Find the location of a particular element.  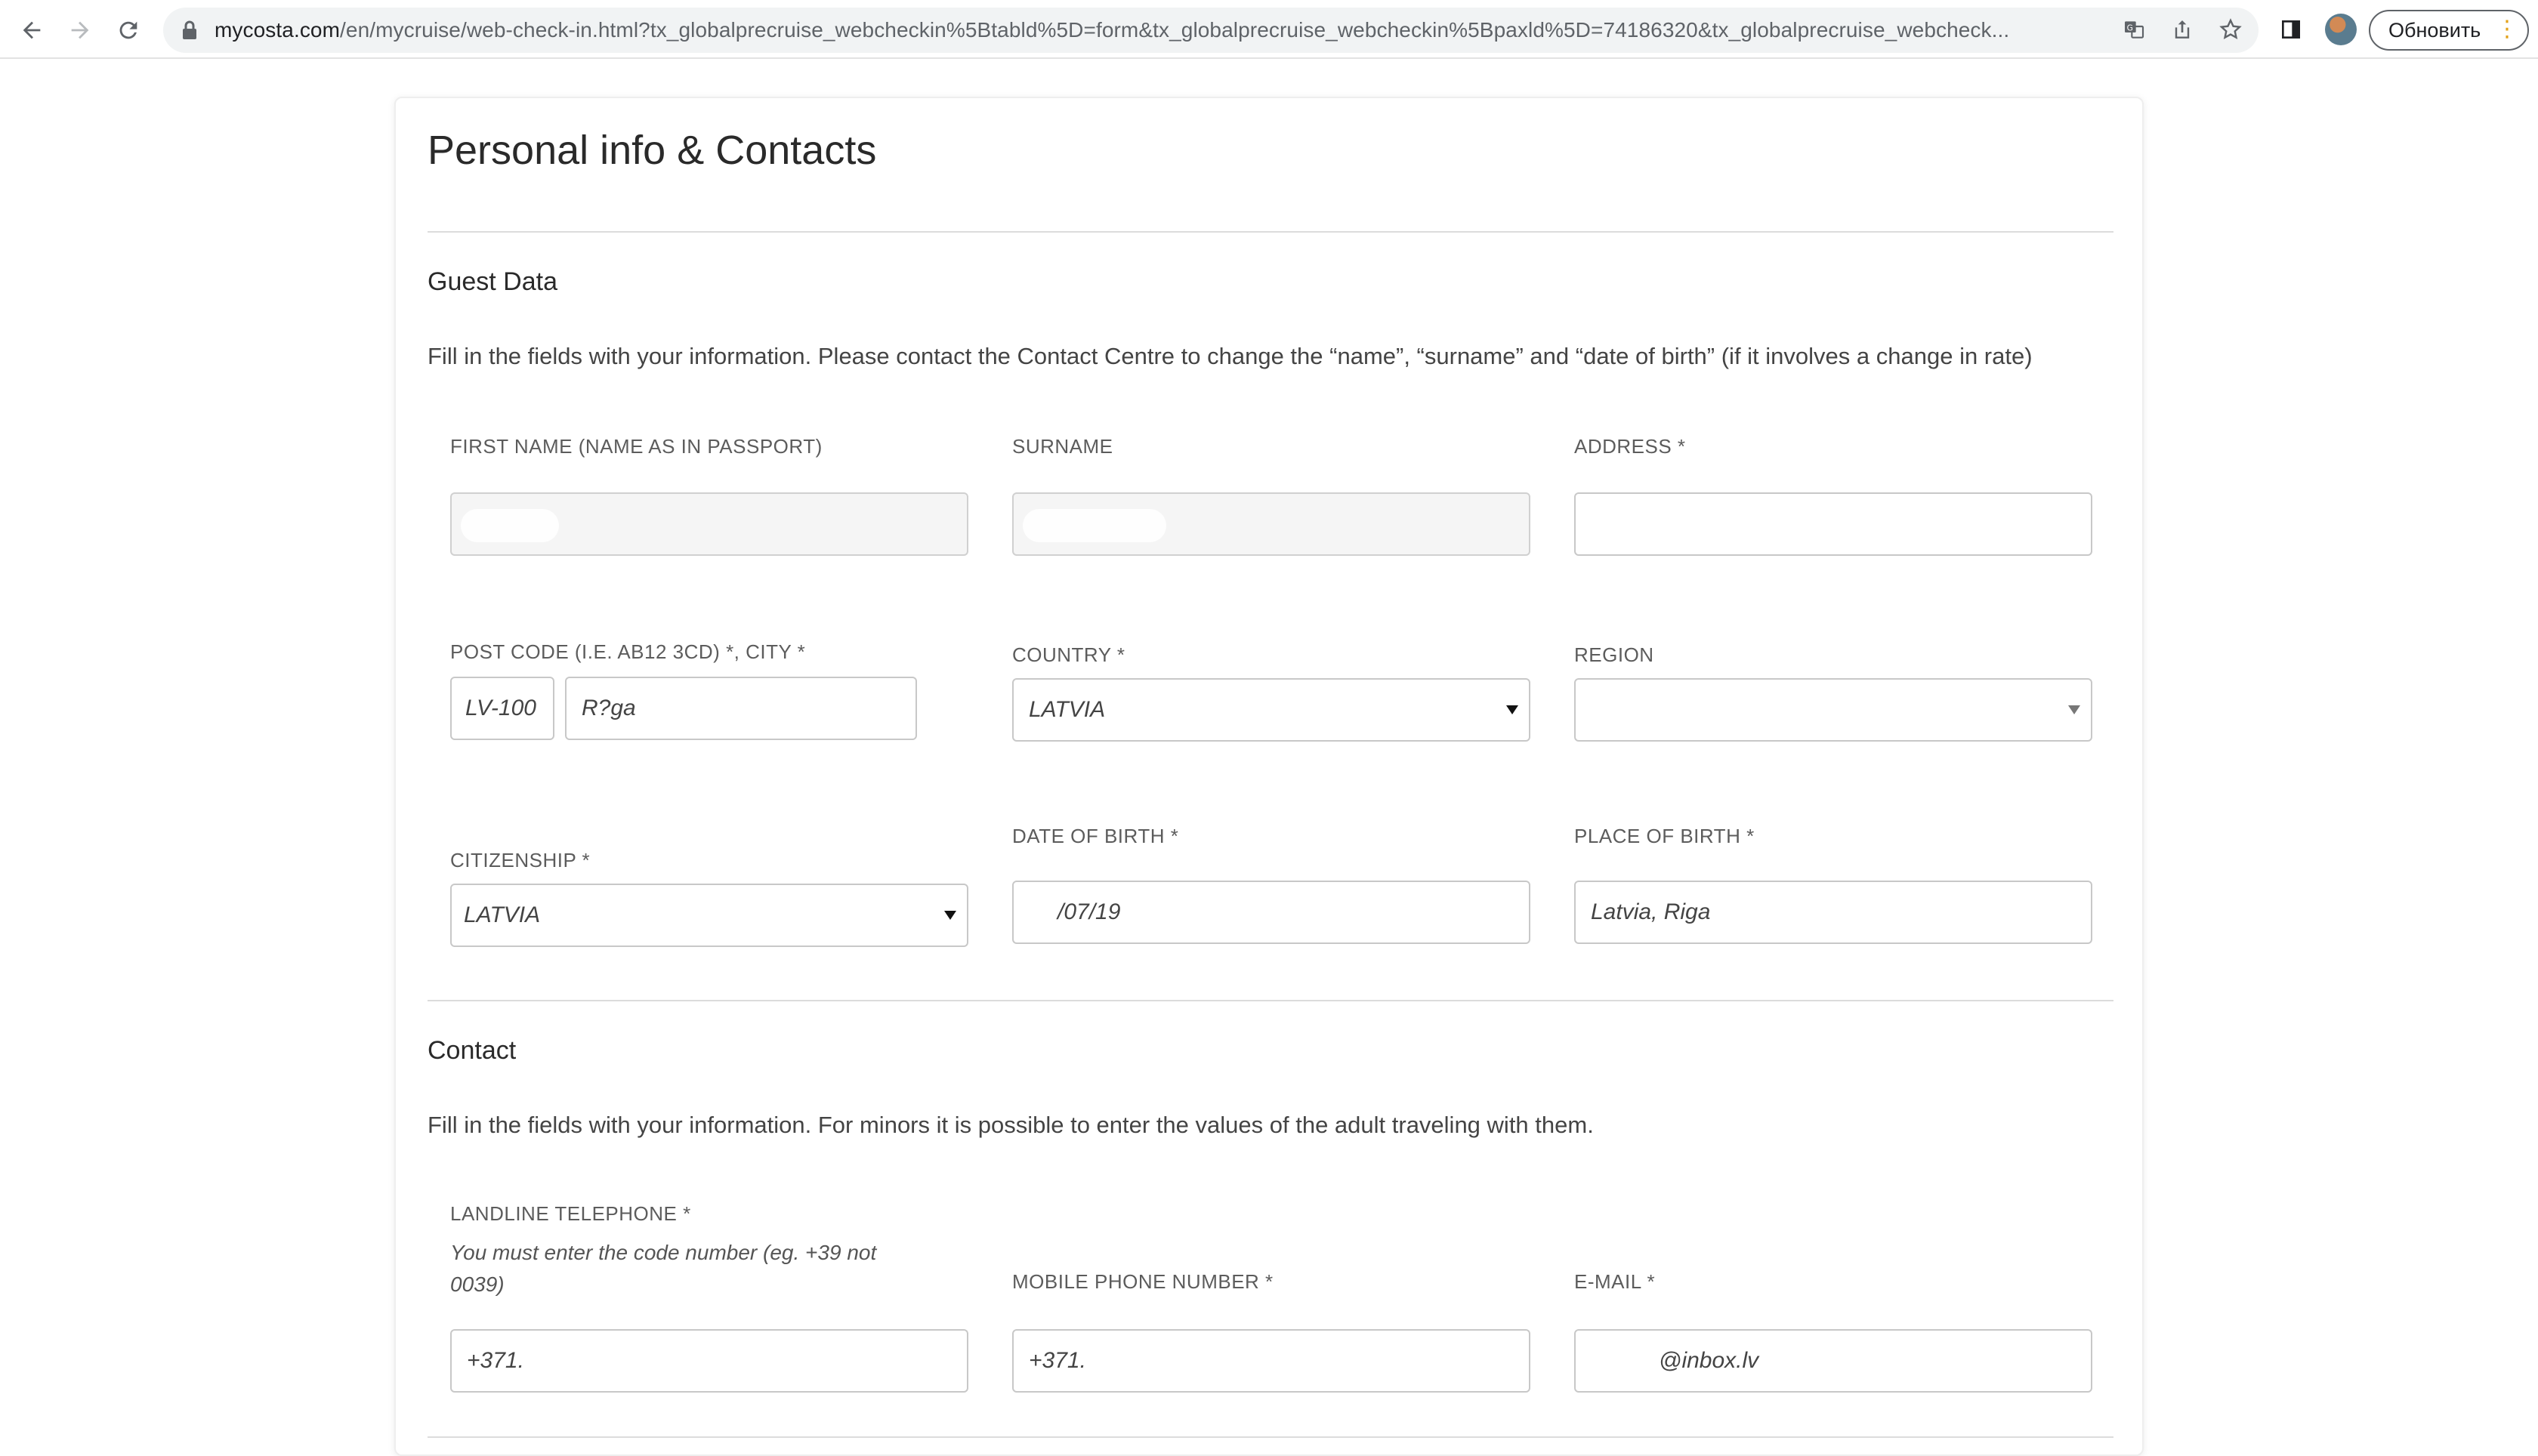

mobile-input: +371. is located at coordinates (1271, 1361).